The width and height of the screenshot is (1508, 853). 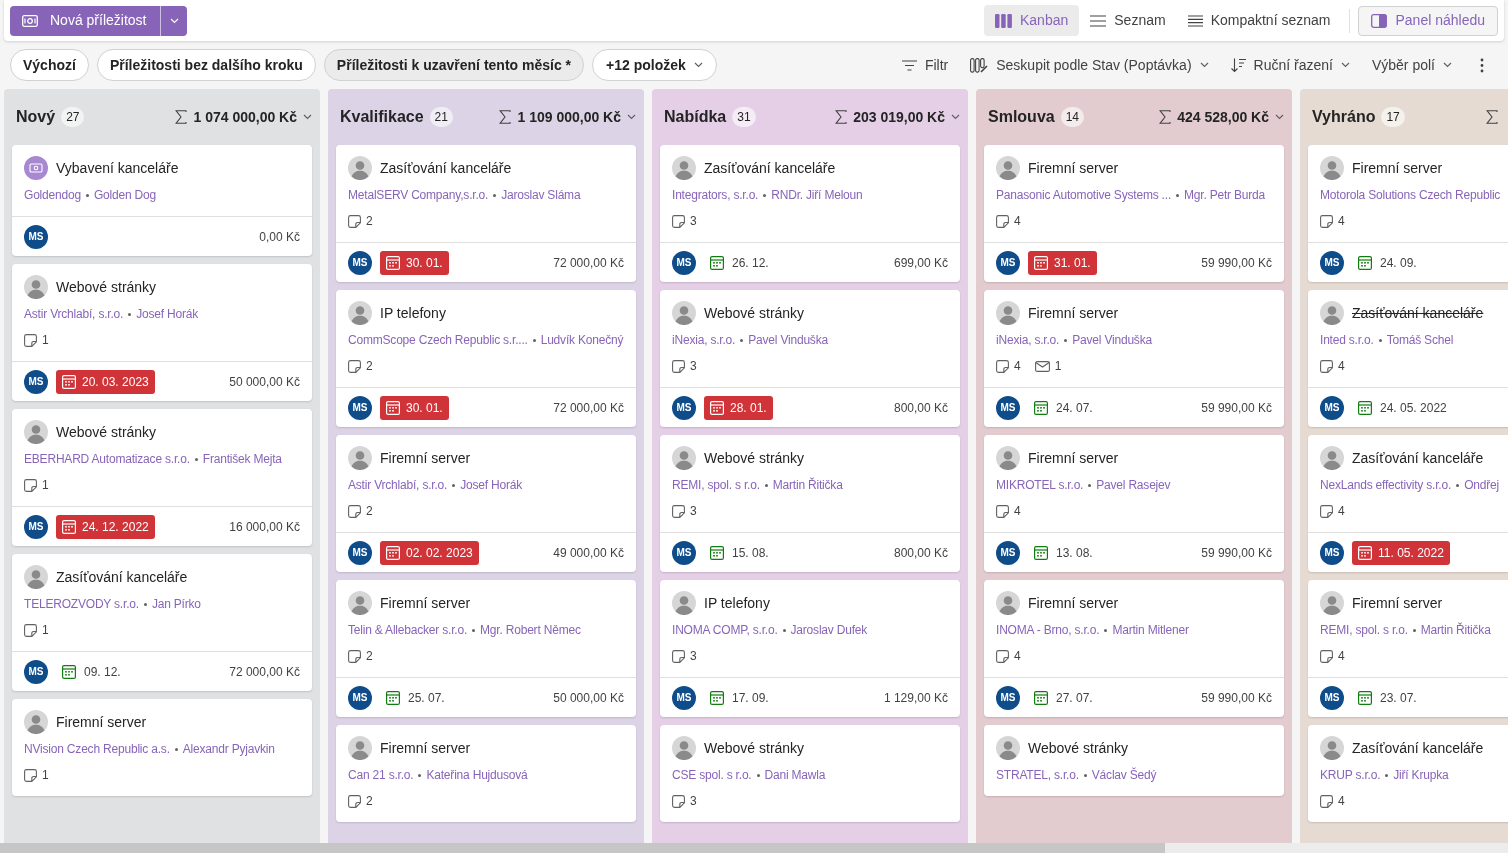 I want to click on opportunity-card: Zasíťování kanceláře TELEROZVODY s.r.o. Jan Pírko 1 MS 09. 12. 72 000,00 Kč, so click(x=162, y=622).